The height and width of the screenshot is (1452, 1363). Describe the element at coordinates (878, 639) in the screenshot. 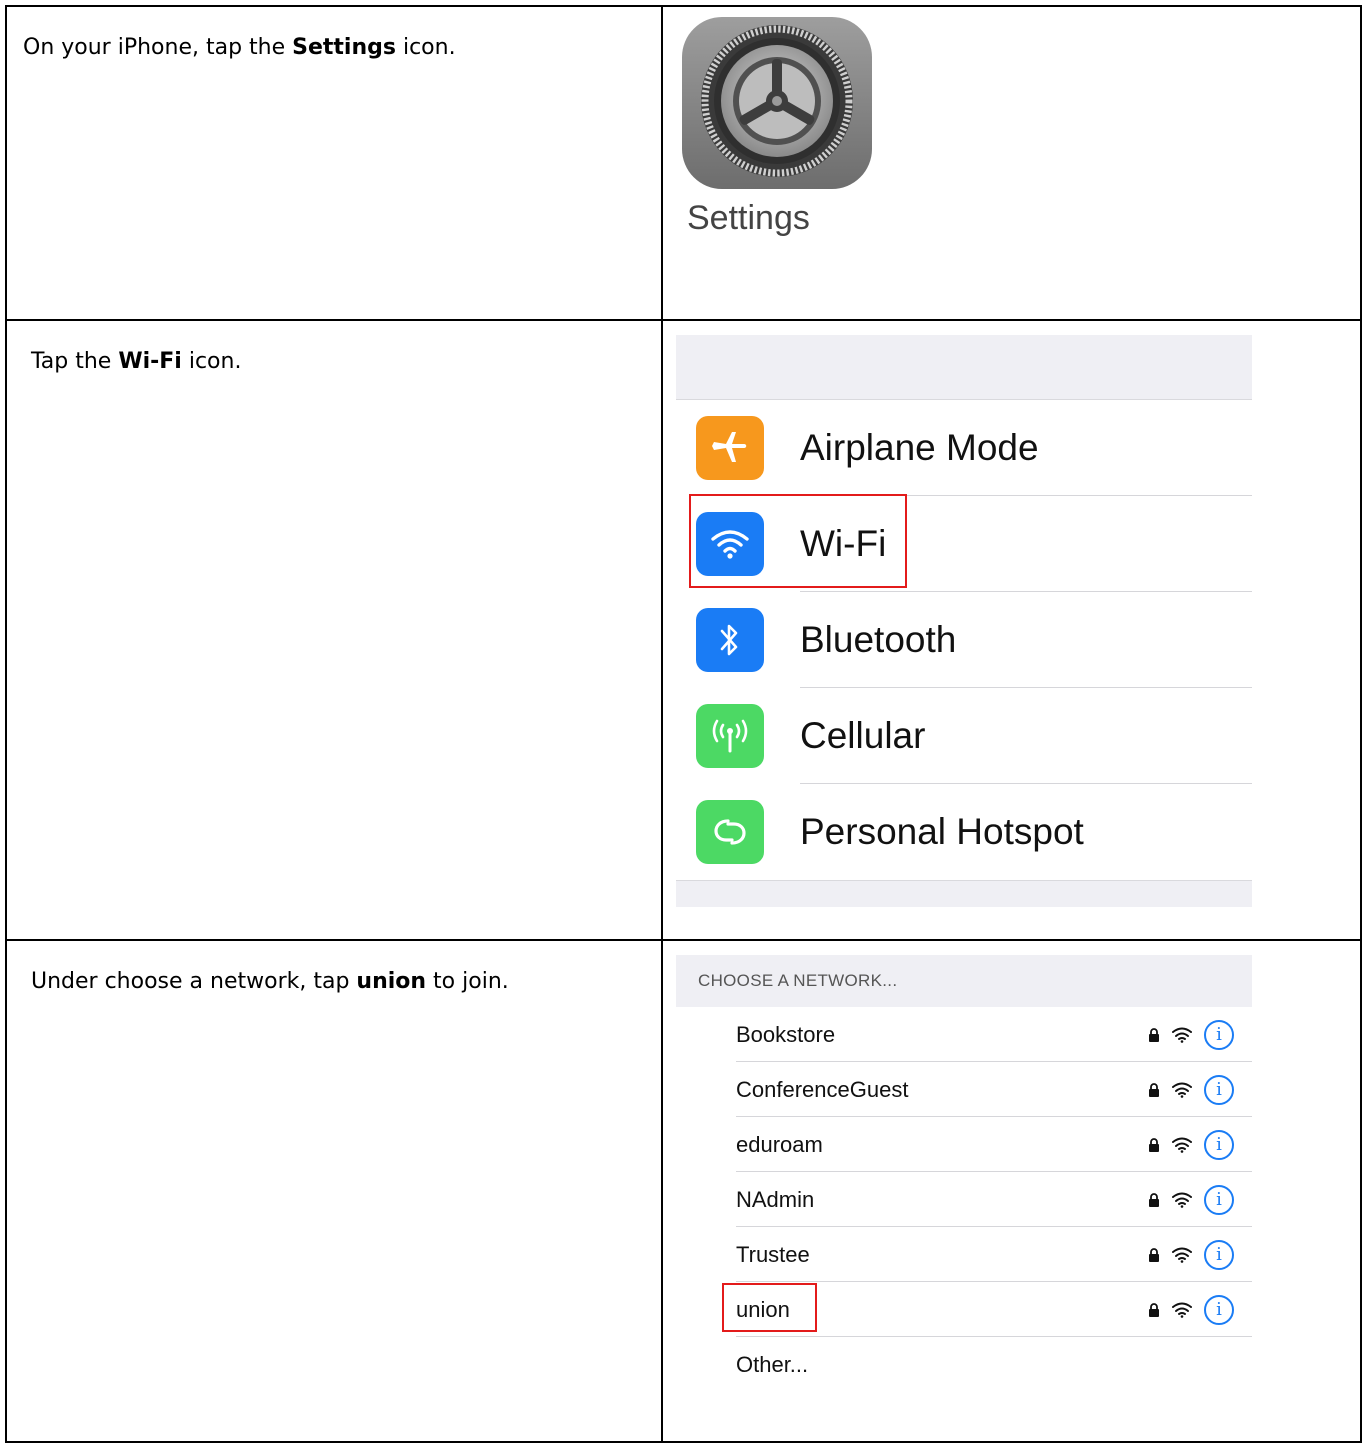

I see `settings-item-label: Bluetooth` at that location.